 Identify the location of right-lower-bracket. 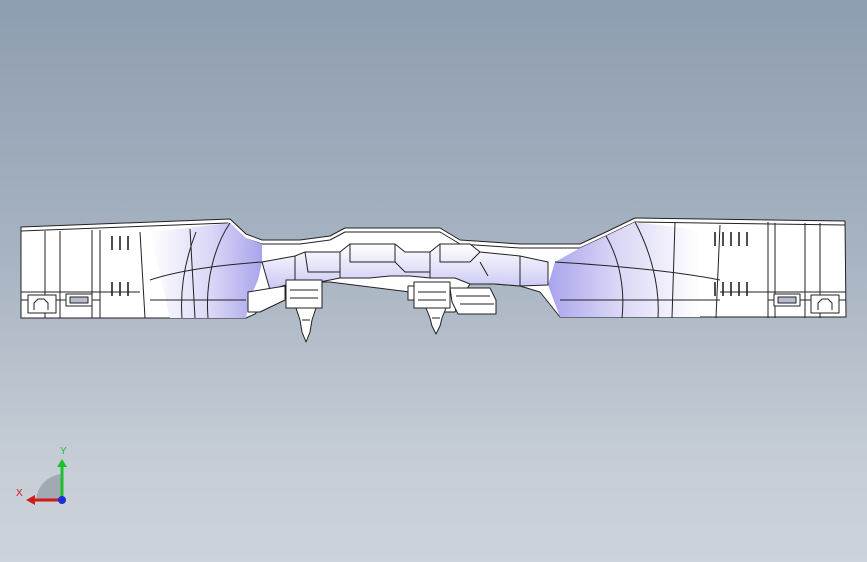
(473, 301).